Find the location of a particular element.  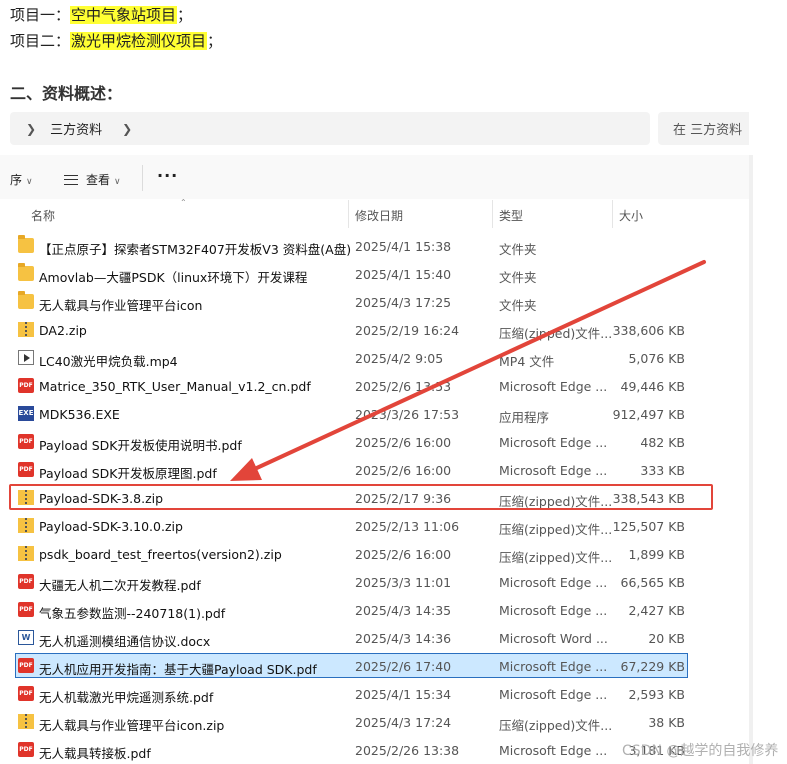

file-name: psdk_board_test_freertos(version2).zip is located at coordinates (160, 554).